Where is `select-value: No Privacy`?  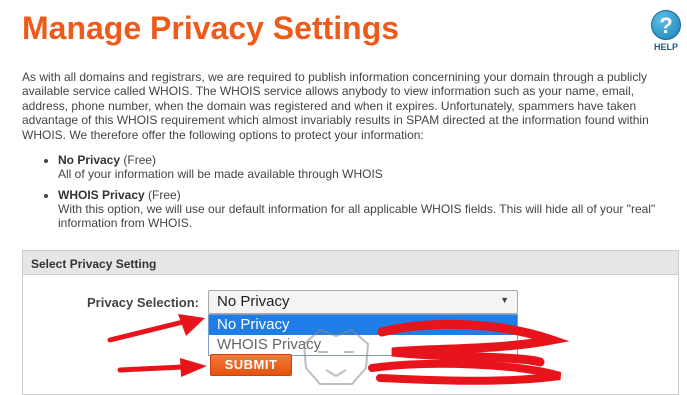
select-value: No Privacy is located at coordinates (253, 301).